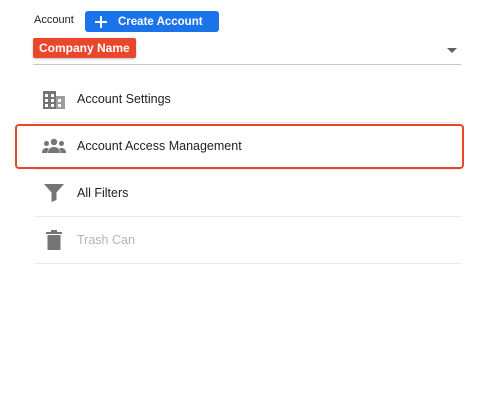  What do you see at coordinates (54, 20) in the screenshot?
I see `account-label: Account` at bounding box center [54, 20].